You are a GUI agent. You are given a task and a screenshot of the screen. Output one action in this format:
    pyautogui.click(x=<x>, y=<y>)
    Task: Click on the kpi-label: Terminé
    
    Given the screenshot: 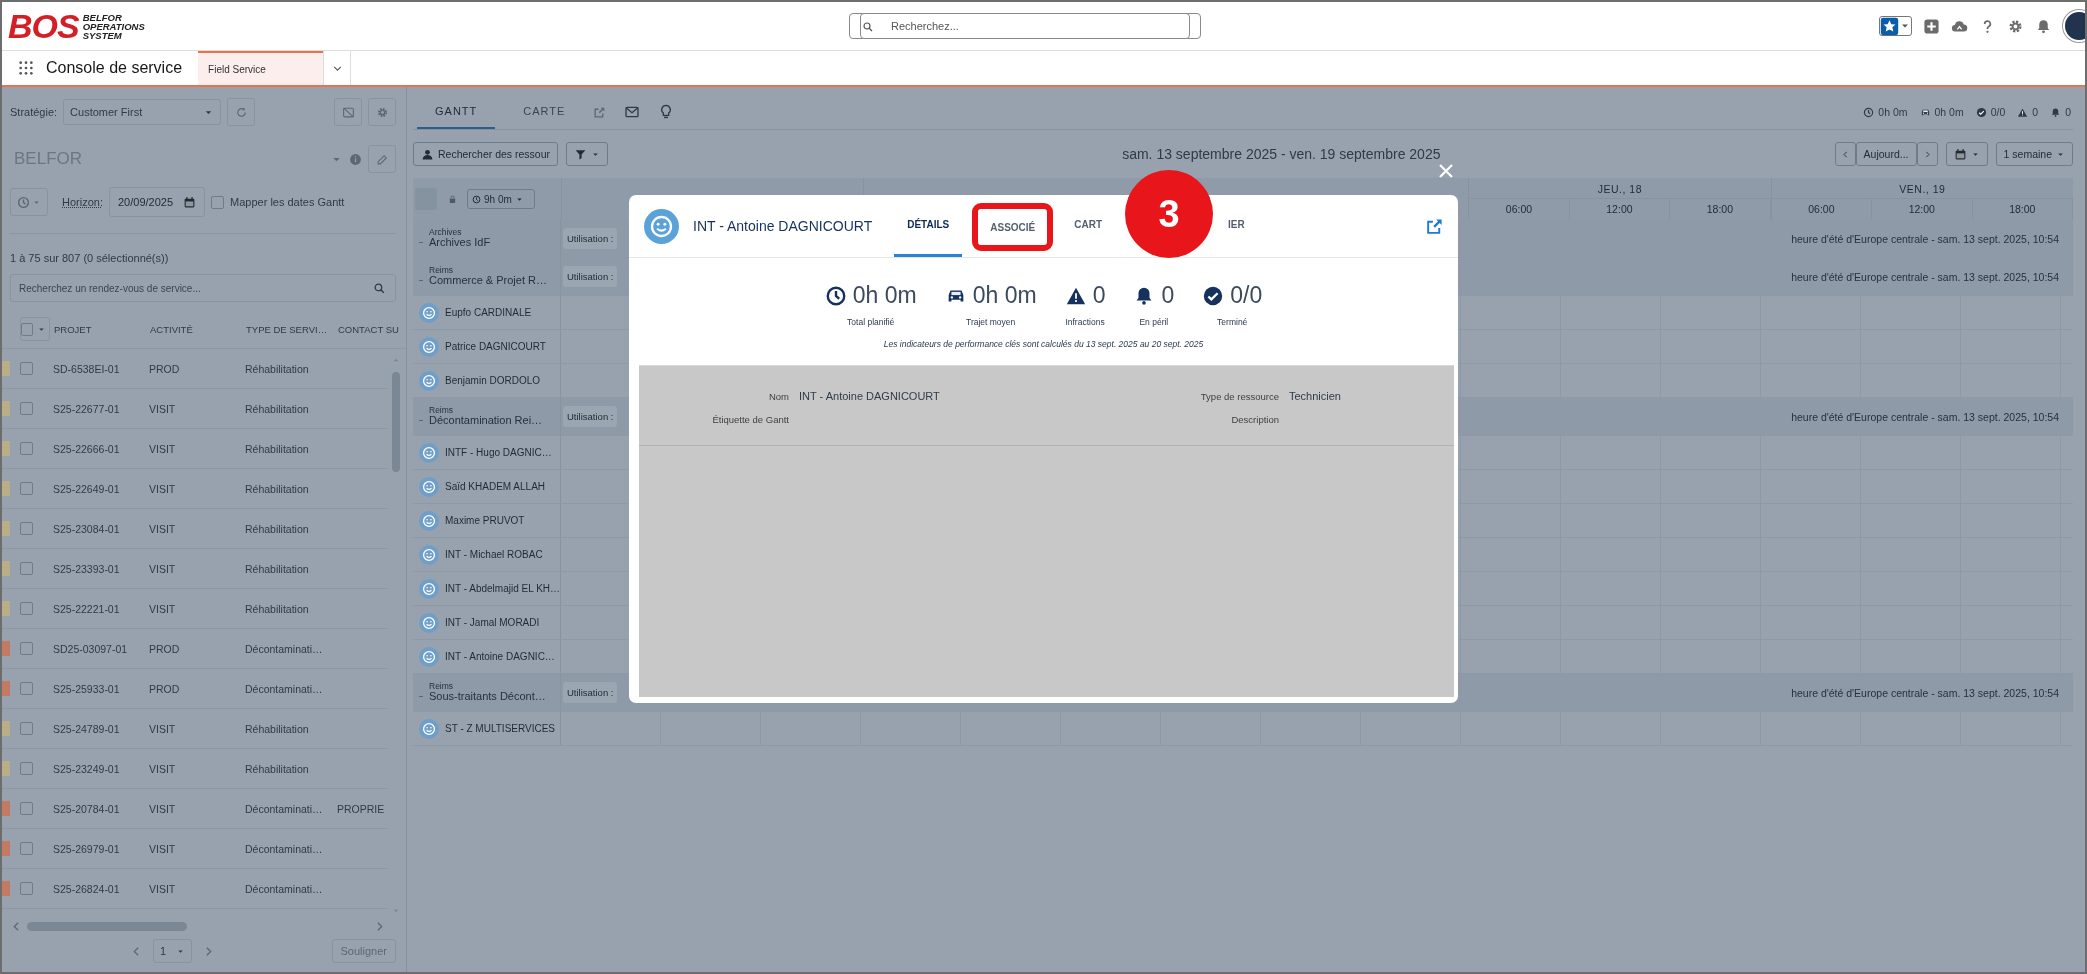 What is the action you would take?
    pyautogui.click(x=1232, y=322)
    